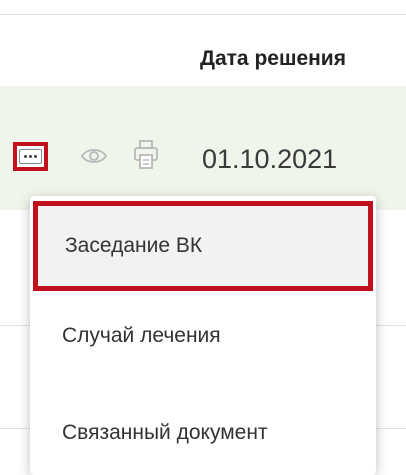 Image resolution: width=406 pixels, height=475 pixels. I want to click on more-actions-button, so click(30, 156).